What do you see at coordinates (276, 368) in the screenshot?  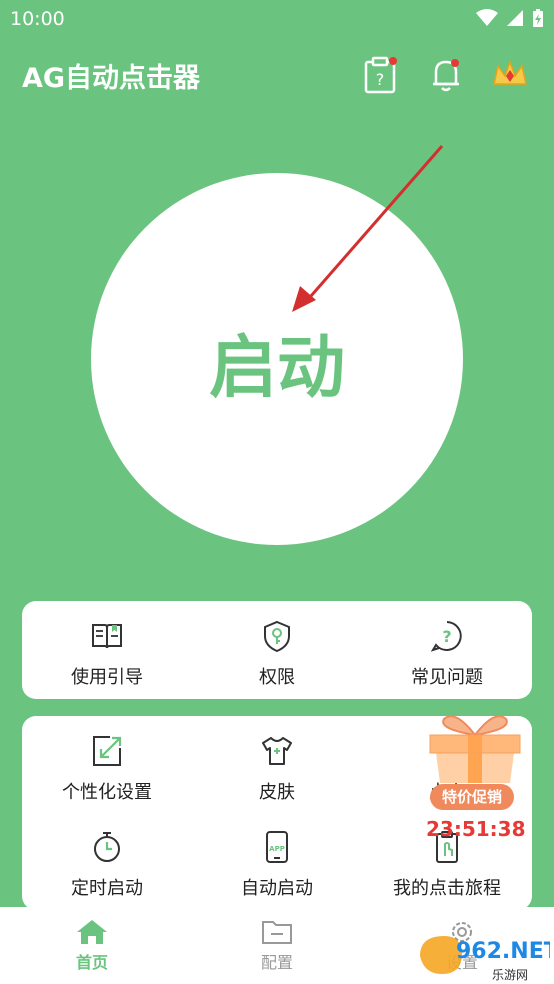 I see `start-label: 启动` at bounding box center [276, 368].